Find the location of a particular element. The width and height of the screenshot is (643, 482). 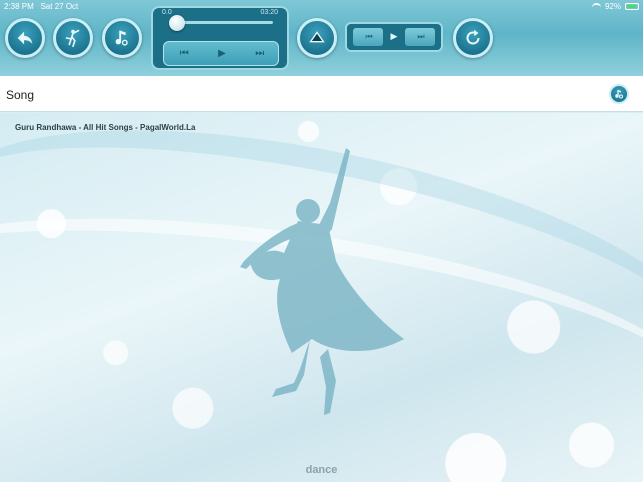

loop-start-button: ⏮ is located at coordinates (368, 37).